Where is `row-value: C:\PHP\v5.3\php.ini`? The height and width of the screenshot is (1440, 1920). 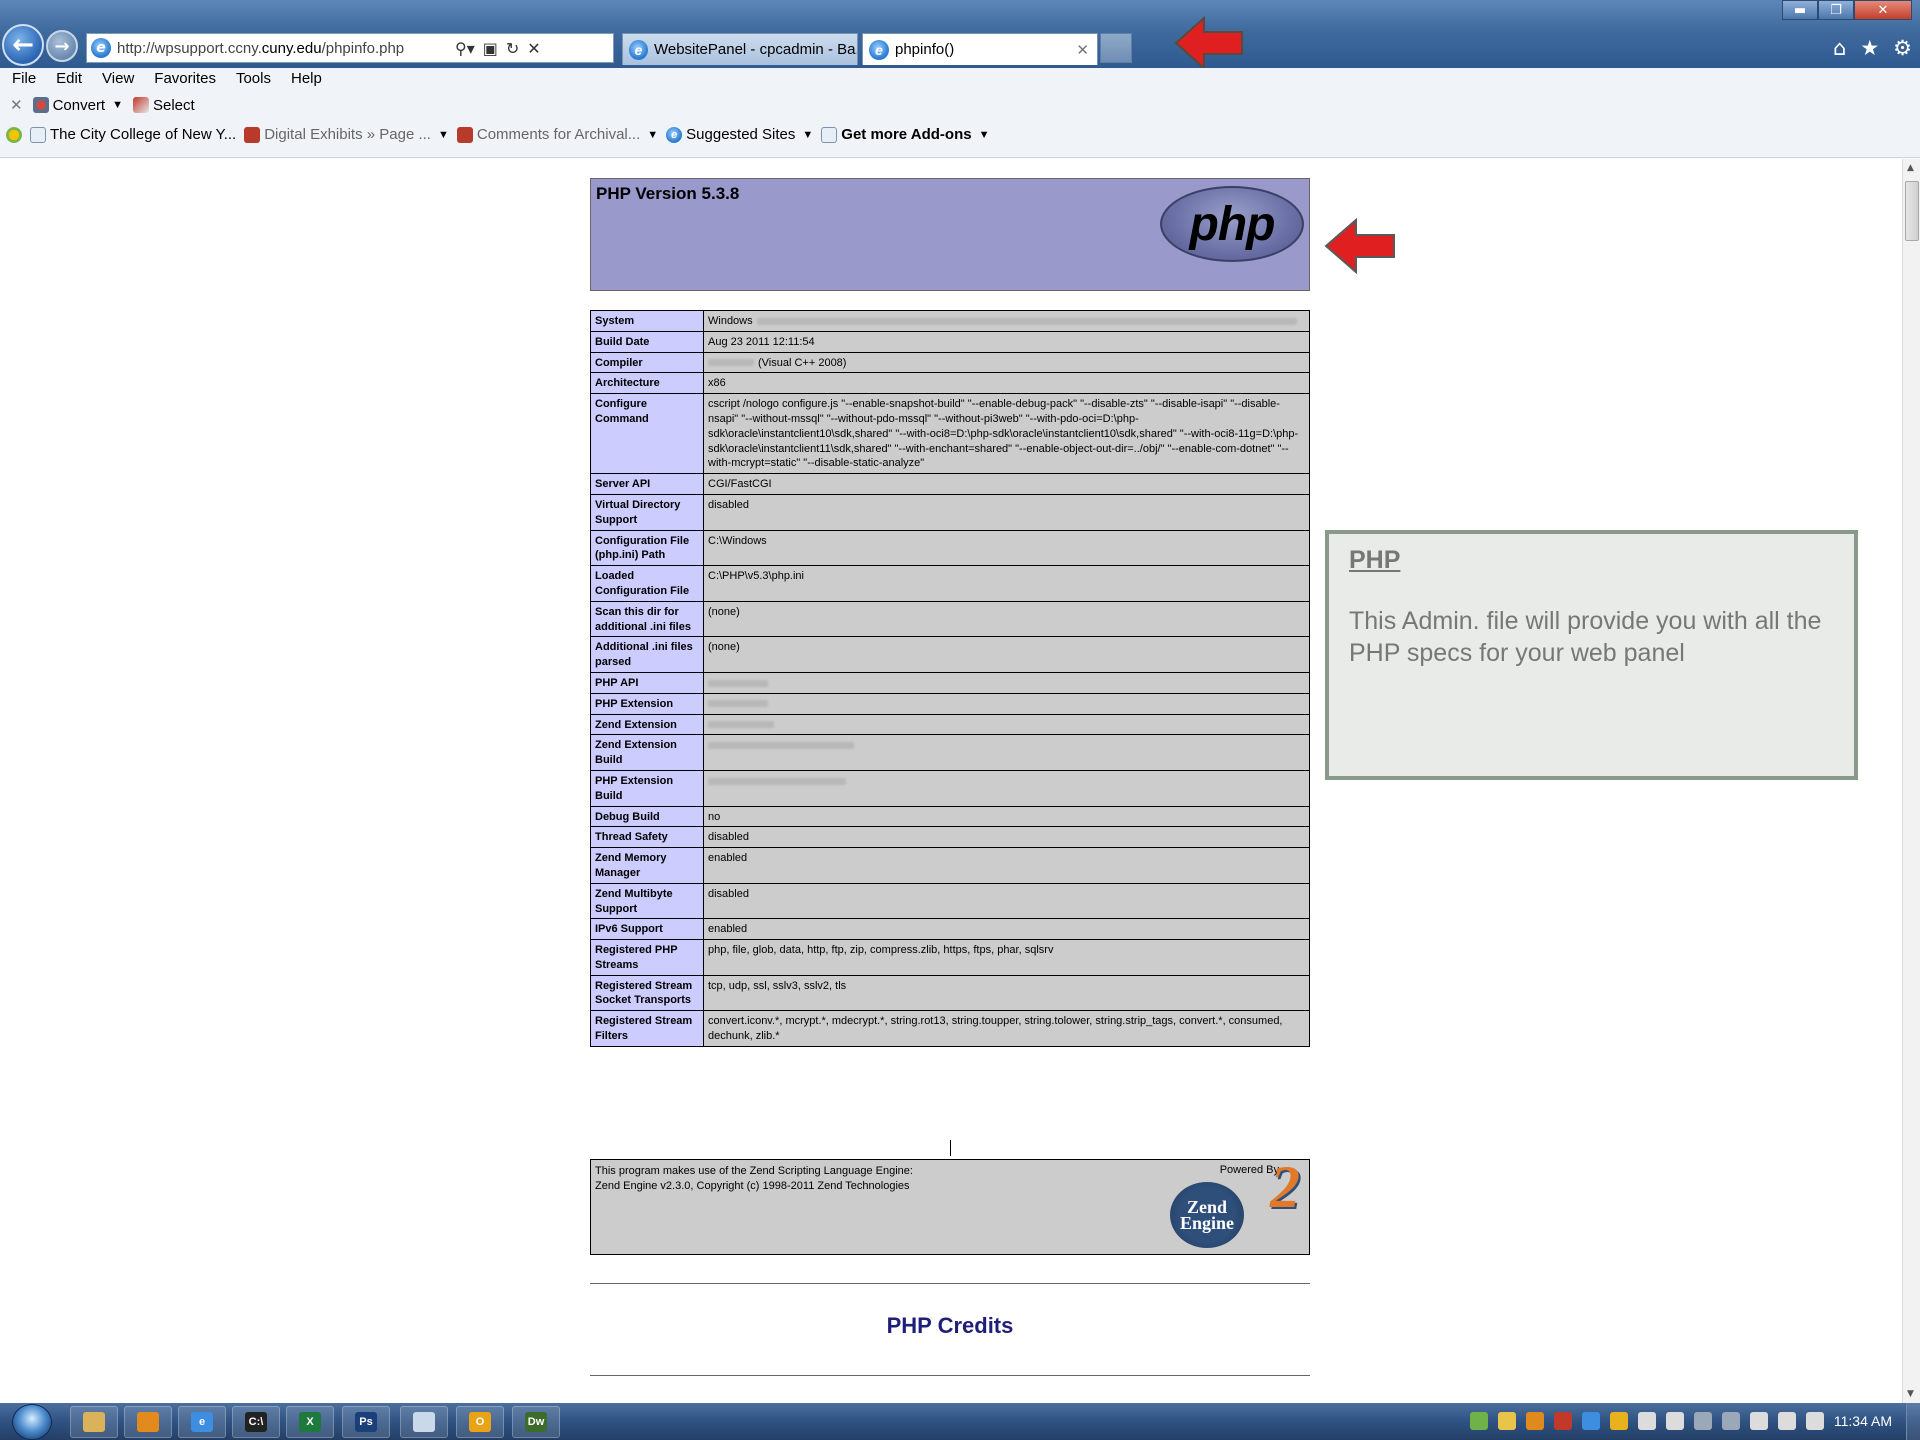
row-value: C:\PHP\v5.3\php.ini is located at coordinates (1006, 583).